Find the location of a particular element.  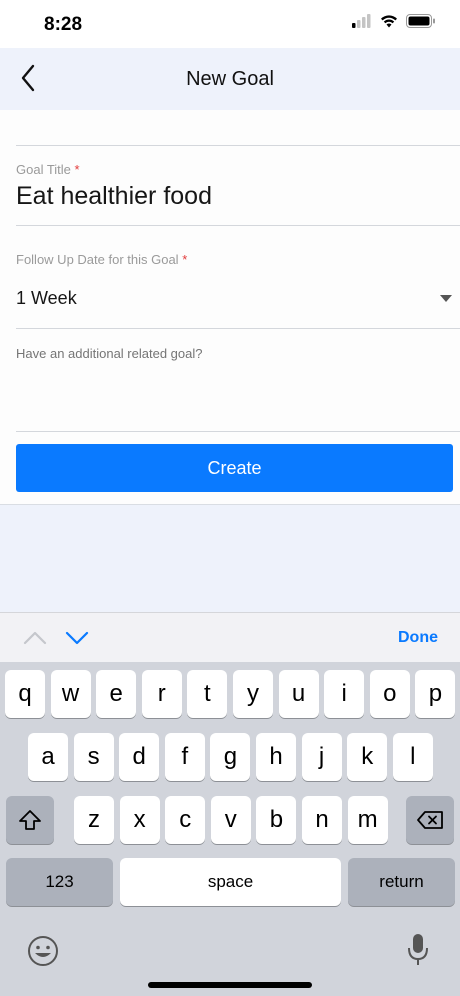

shift-arrow-icon is located at coordinates (30, 820).